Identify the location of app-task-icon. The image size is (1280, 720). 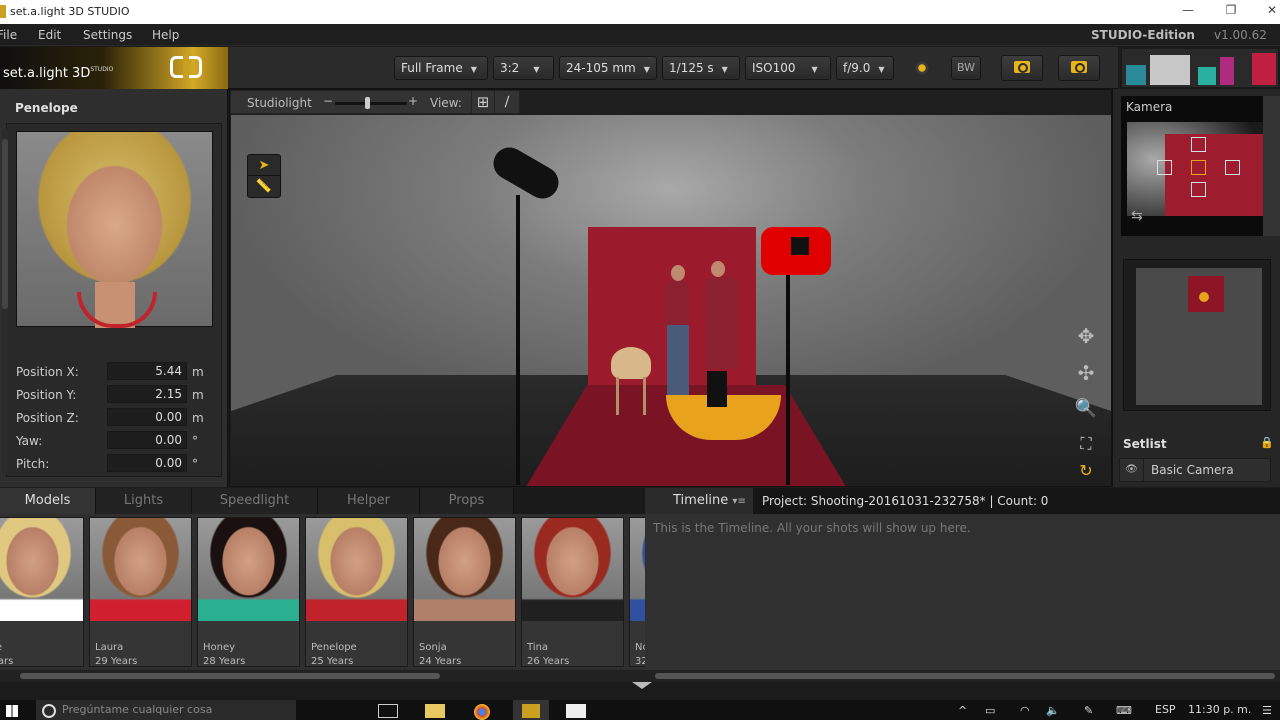
(576, 711).